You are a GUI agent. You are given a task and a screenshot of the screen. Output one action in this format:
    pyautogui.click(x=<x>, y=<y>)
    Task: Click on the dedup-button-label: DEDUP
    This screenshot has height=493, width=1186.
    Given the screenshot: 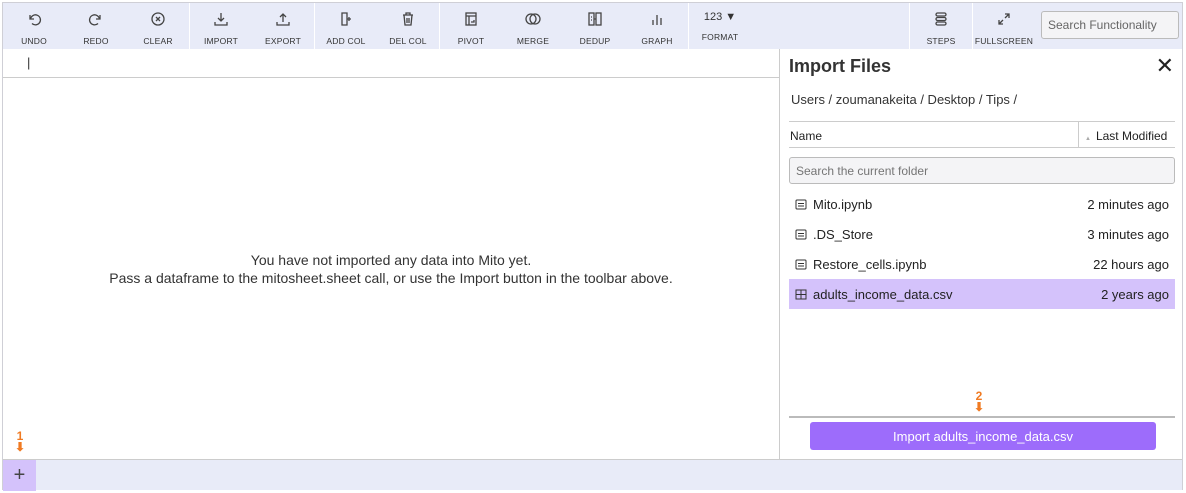 What is the action you would take?
    pyautogui.click(x=595, y=41)
    